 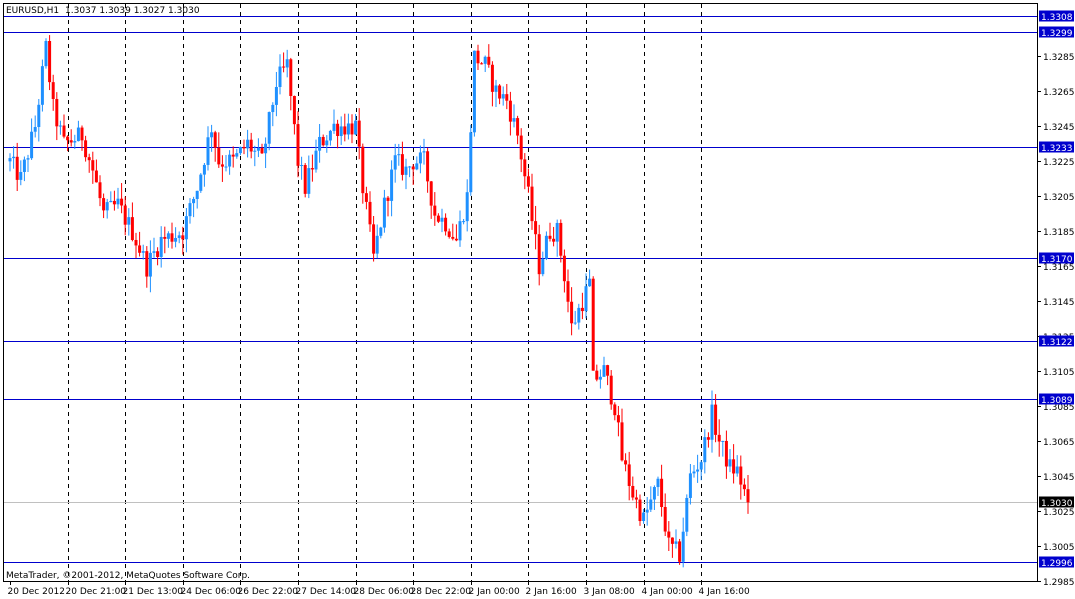 I want to click on time-tick-label: 21 Dec 13:00, so click(x=153, y=592).